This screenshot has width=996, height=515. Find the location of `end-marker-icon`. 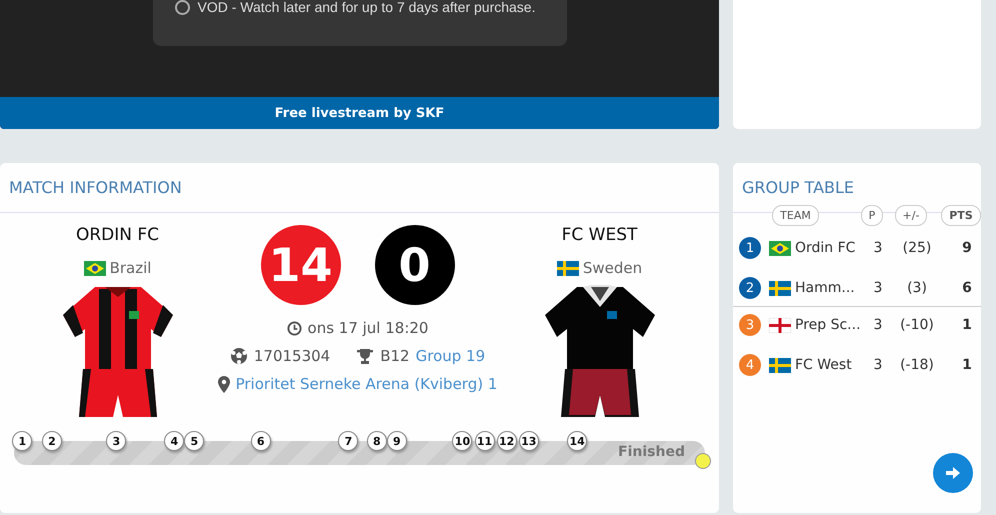

end-marker-icon is located at coordinates (703, 461).